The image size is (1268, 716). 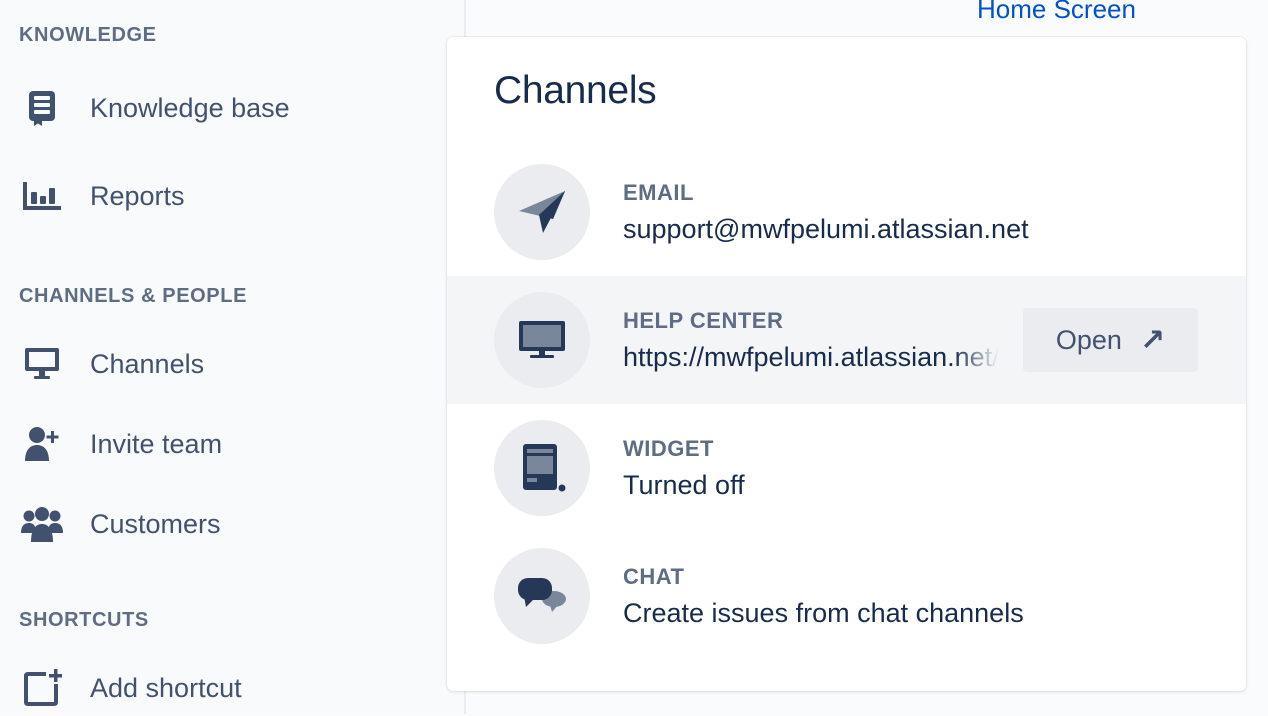 I want to click on sidebar-item-label: Reports, so click(x=137, y=195).